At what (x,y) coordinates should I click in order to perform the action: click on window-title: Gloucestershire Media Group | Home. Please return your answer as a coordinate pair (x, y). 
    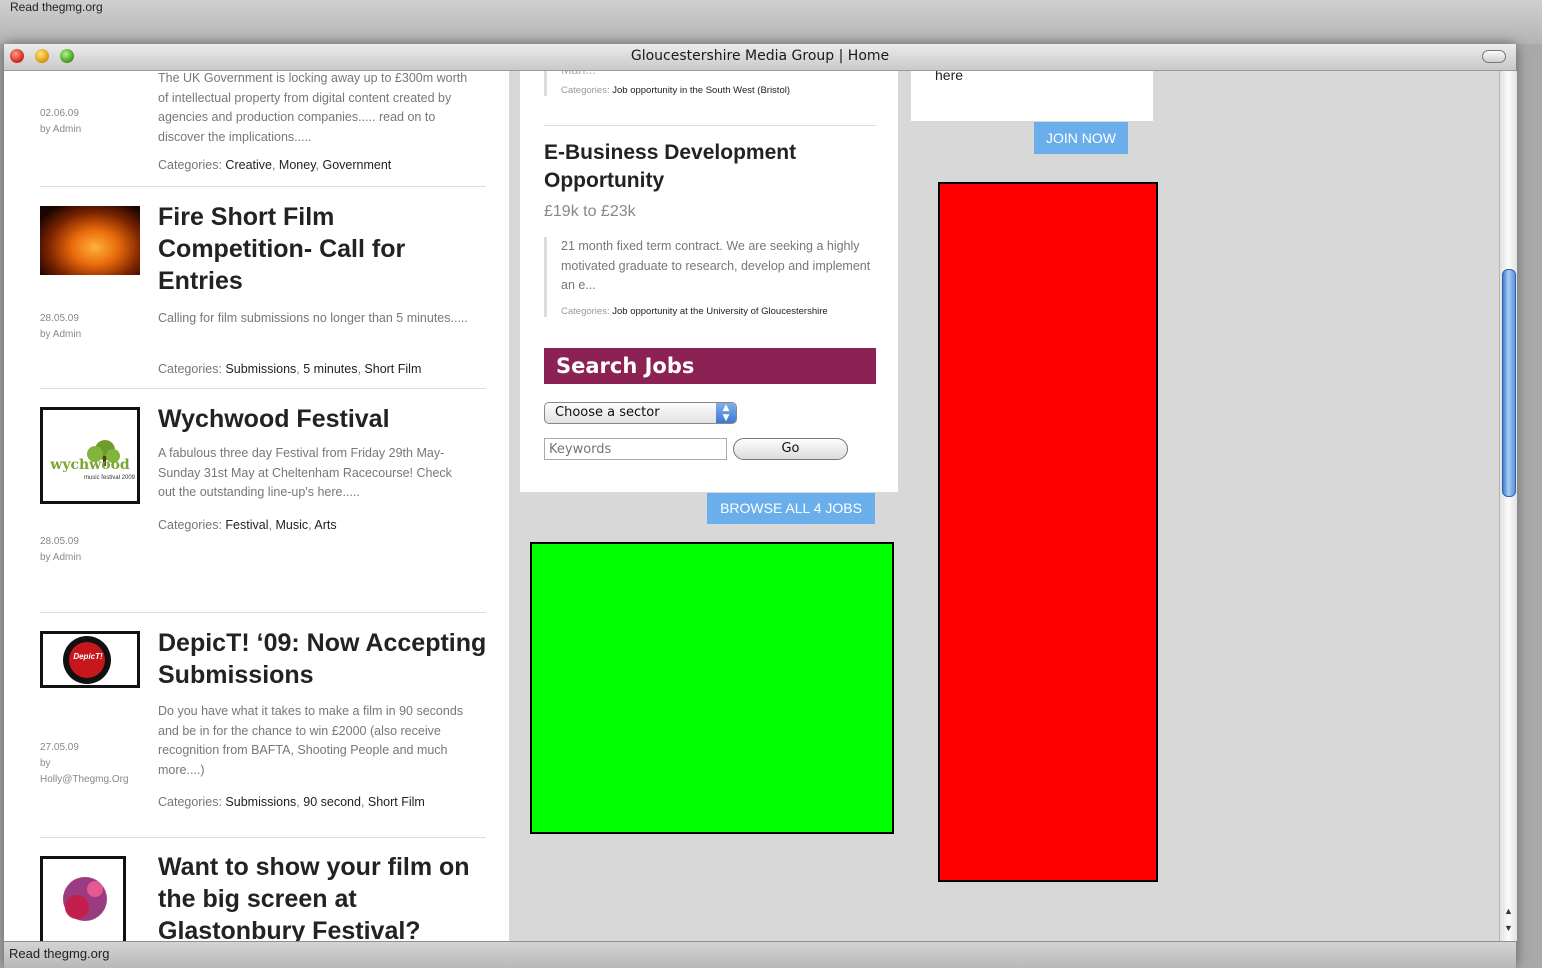
    Looking at the image, I should click on (760, 56).